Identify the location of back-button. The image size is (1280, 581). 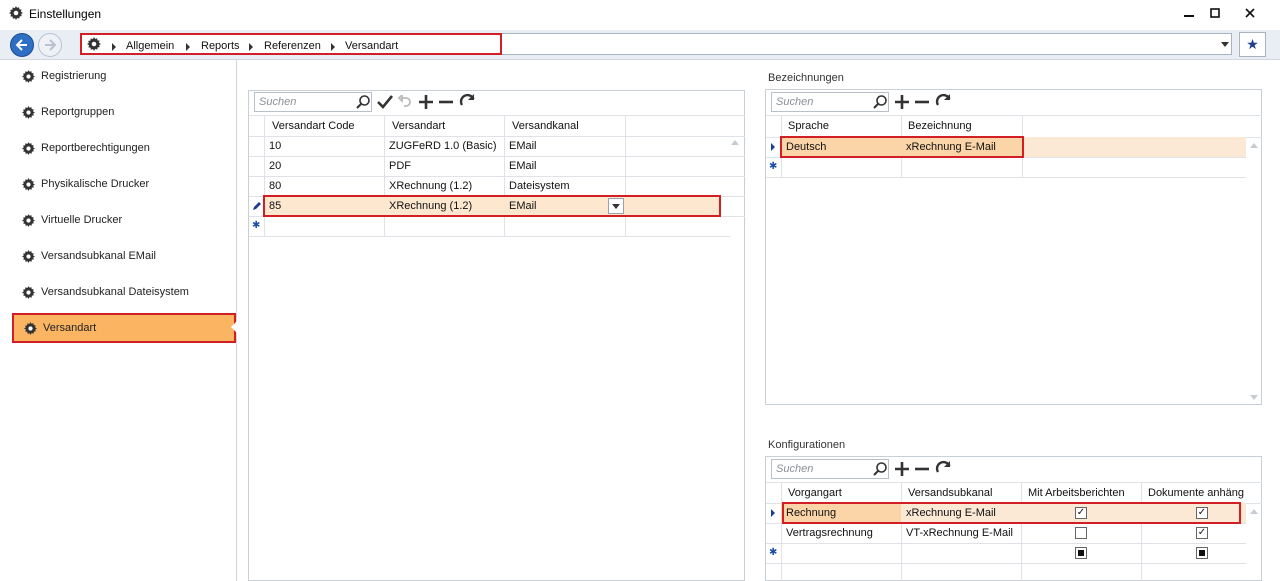
(22, 45).